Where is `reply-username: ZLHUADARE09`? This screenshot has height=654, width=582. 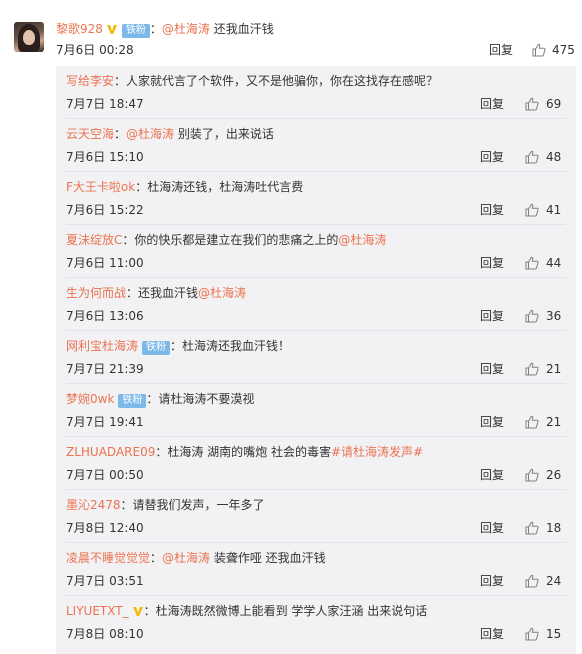 reply-username: ZLHUADARE09 is located at coordinates (110, 452).